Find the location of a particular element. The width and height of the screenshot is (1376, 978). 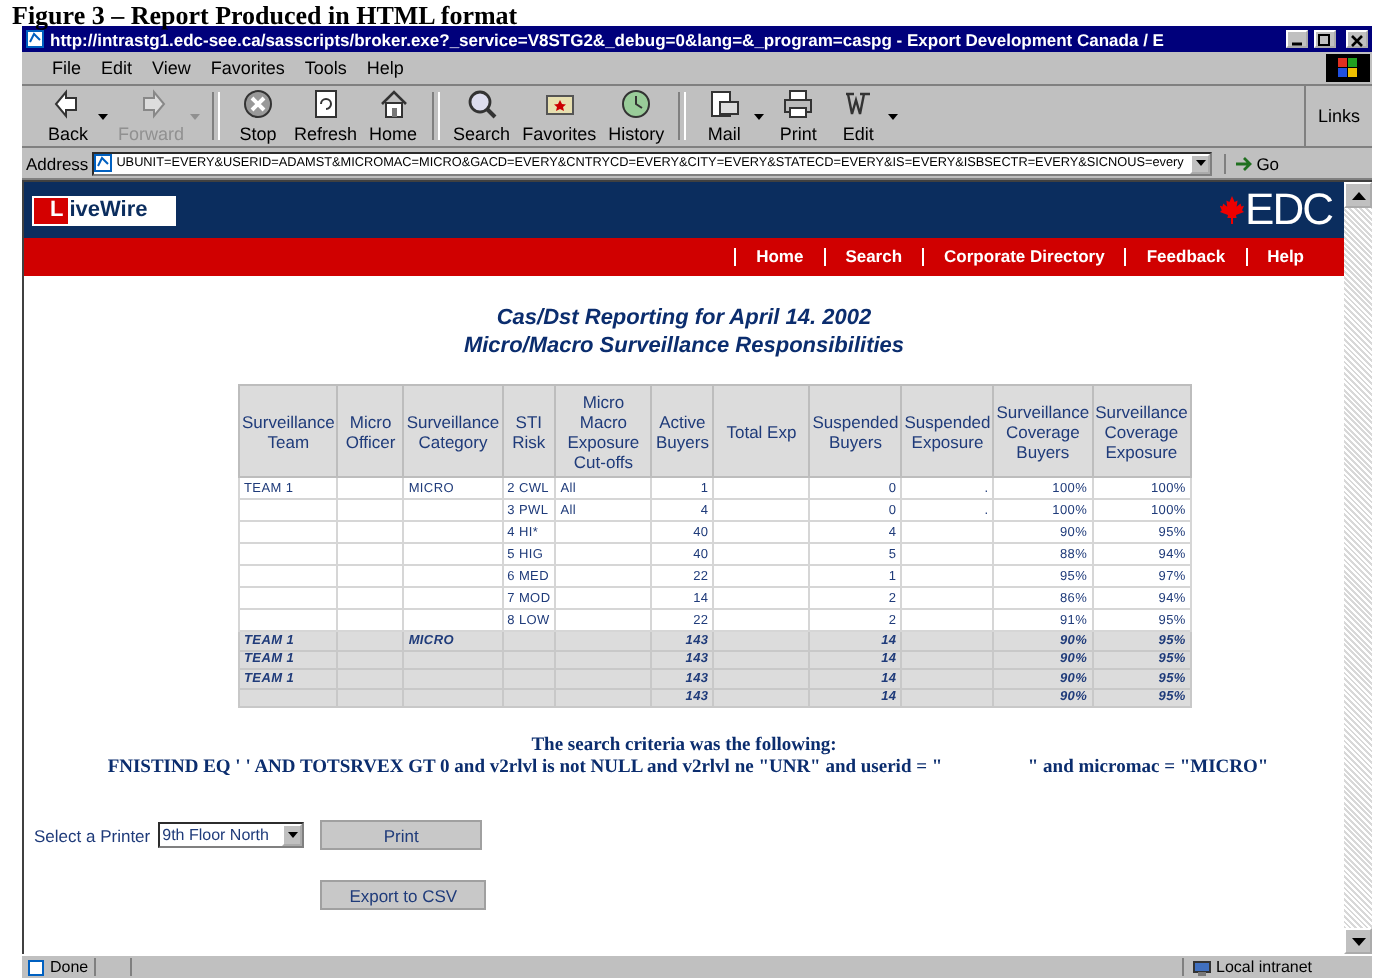

nav-link: Feedback is located at coordinates (1185, 257).